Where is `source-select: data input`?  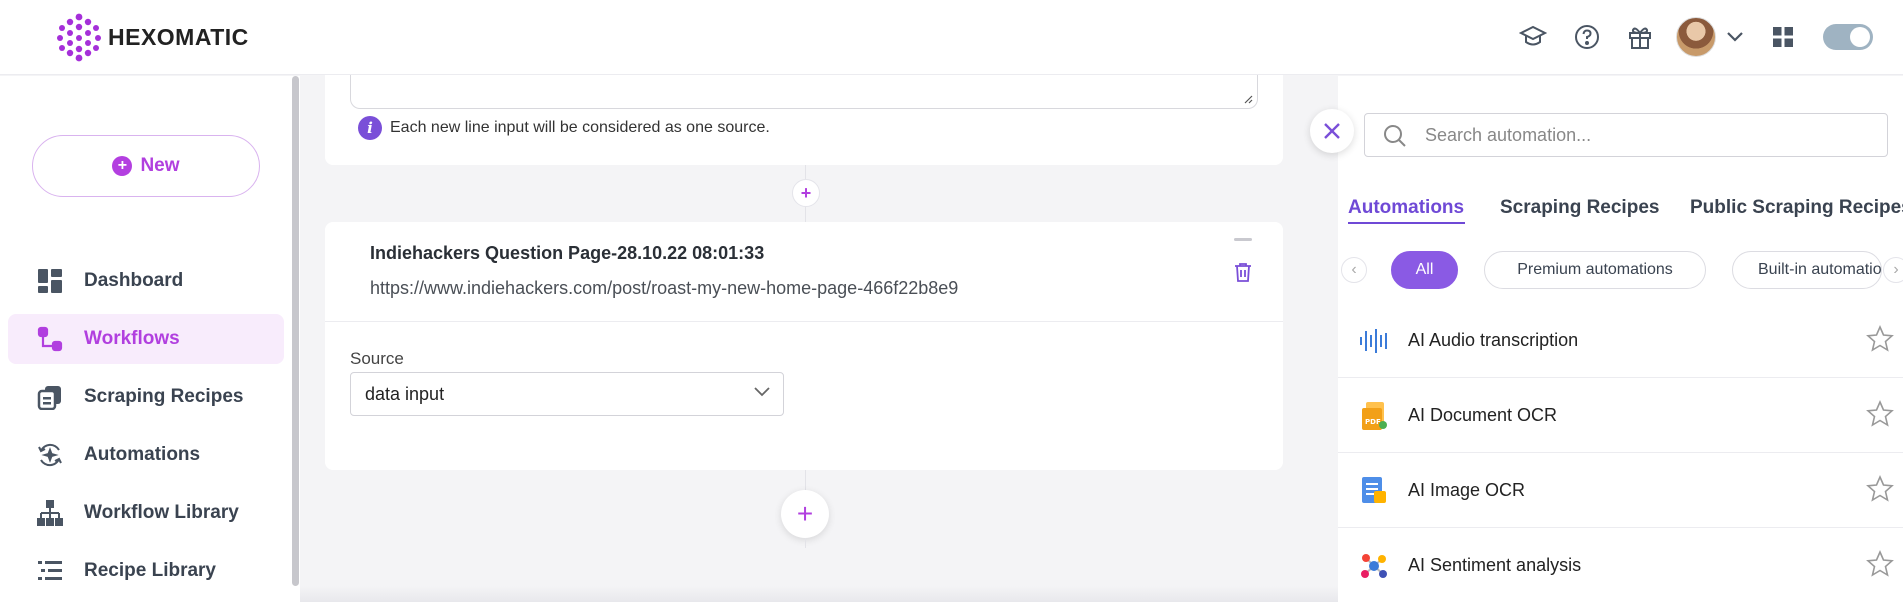 source-select: data input is located at coordinates (567, 394).